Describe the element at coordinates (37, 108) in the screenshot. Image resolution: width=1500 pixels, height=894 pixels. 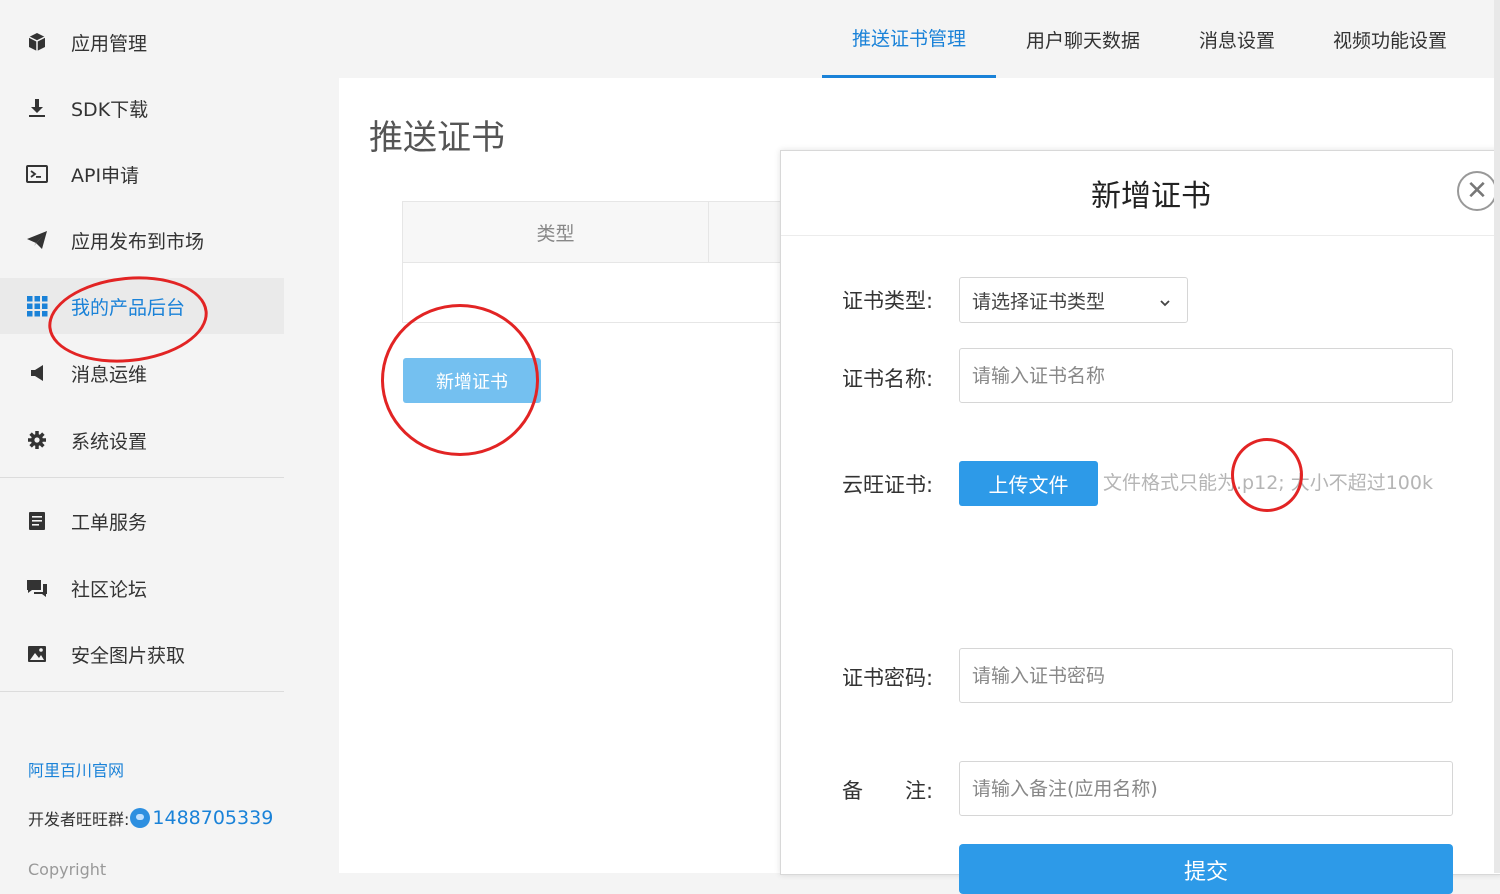
I see `download-icon` at that location.